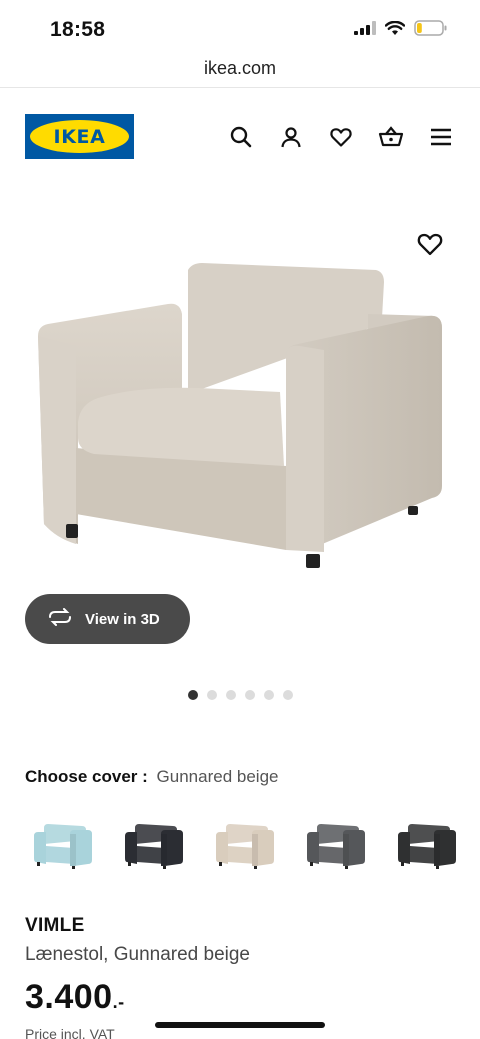 This screenshot has height=1039, width=480. What do you see at coordinates (240, 695) in the screenshot?
I see `image-pagination` at bounding box center [240, 695].